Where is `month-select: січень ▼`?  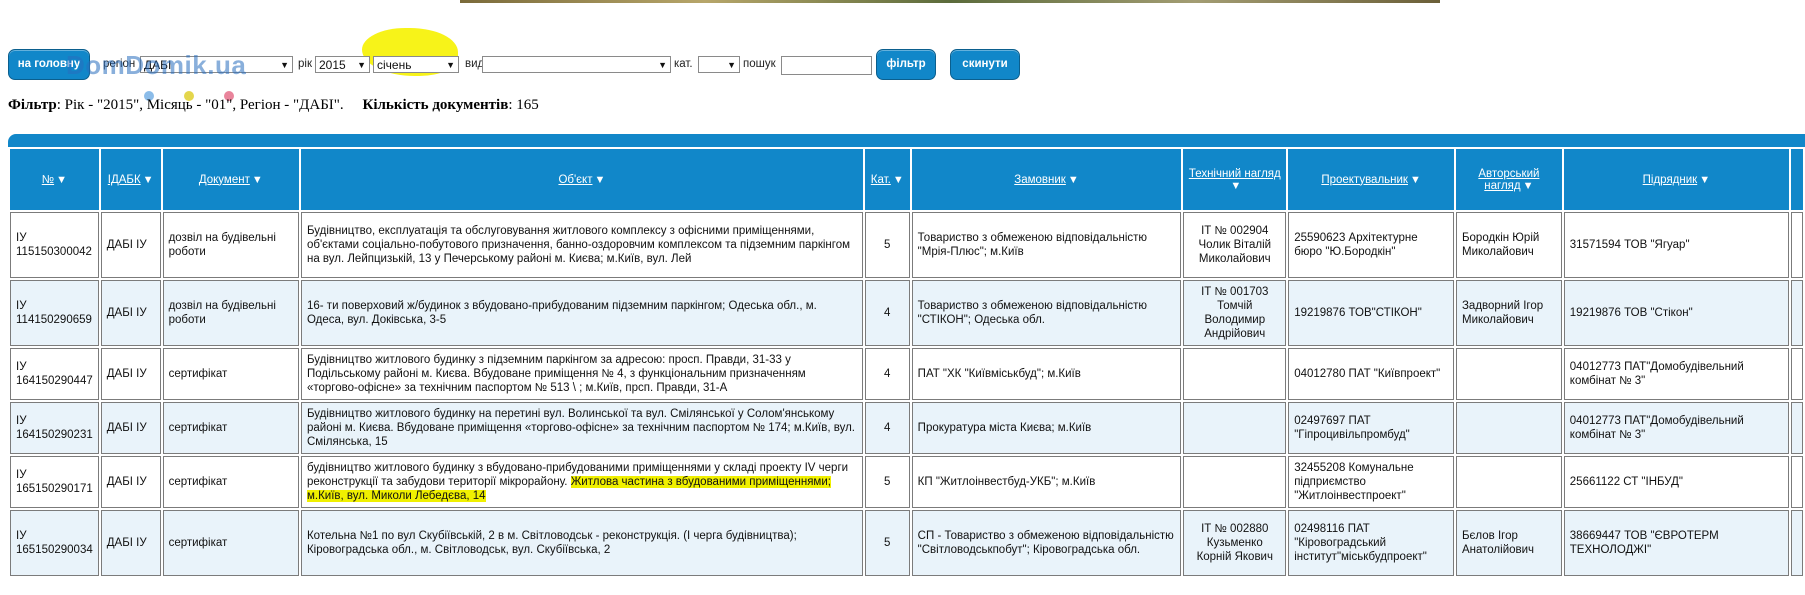 month-select: січень ▼ is located at coordinates (416, 64).